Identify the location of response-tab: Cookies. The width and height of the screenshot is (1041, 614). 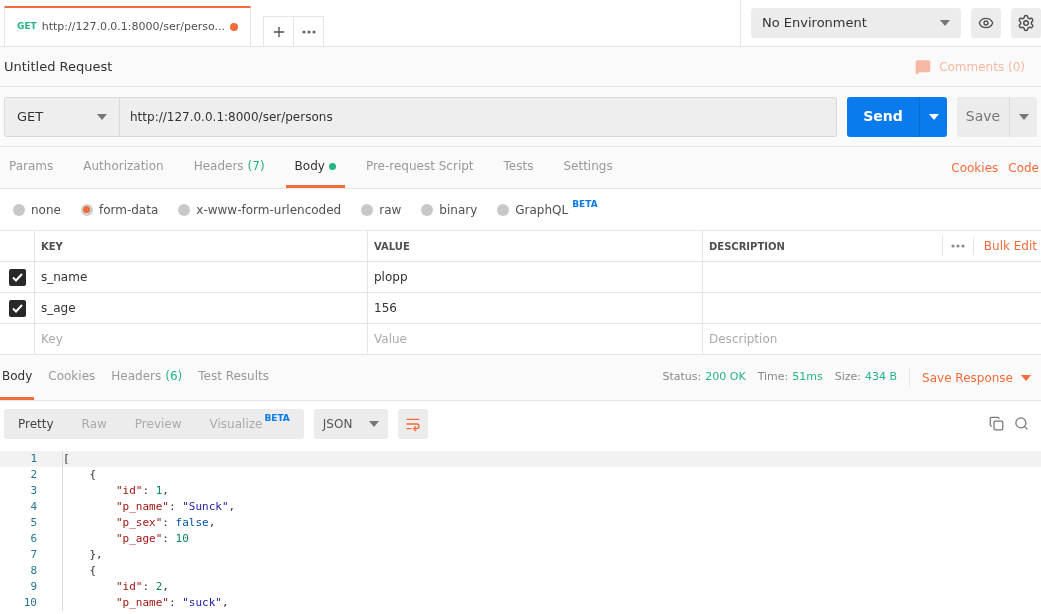
(72, 377).